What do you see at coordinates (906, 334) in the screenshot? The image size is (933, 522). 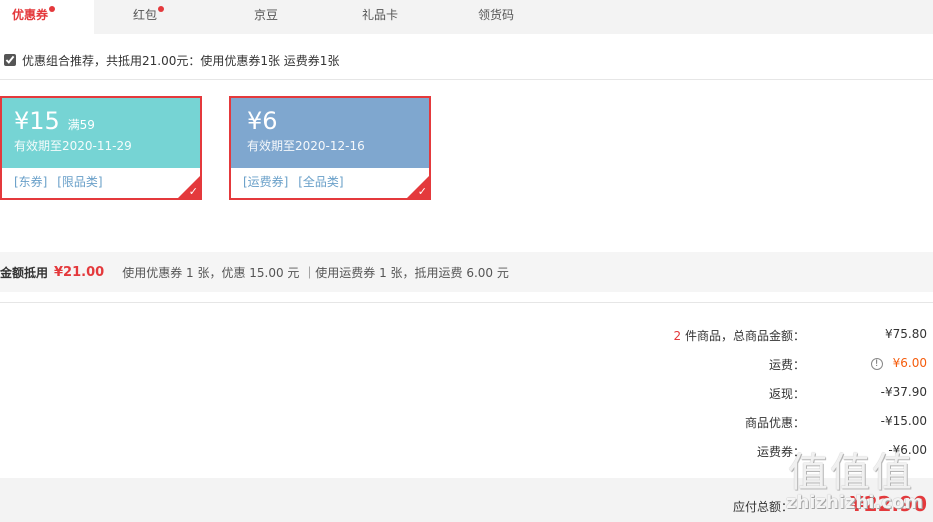 I see `goods-value: ¥75.80` at bounding box center [906, 334].